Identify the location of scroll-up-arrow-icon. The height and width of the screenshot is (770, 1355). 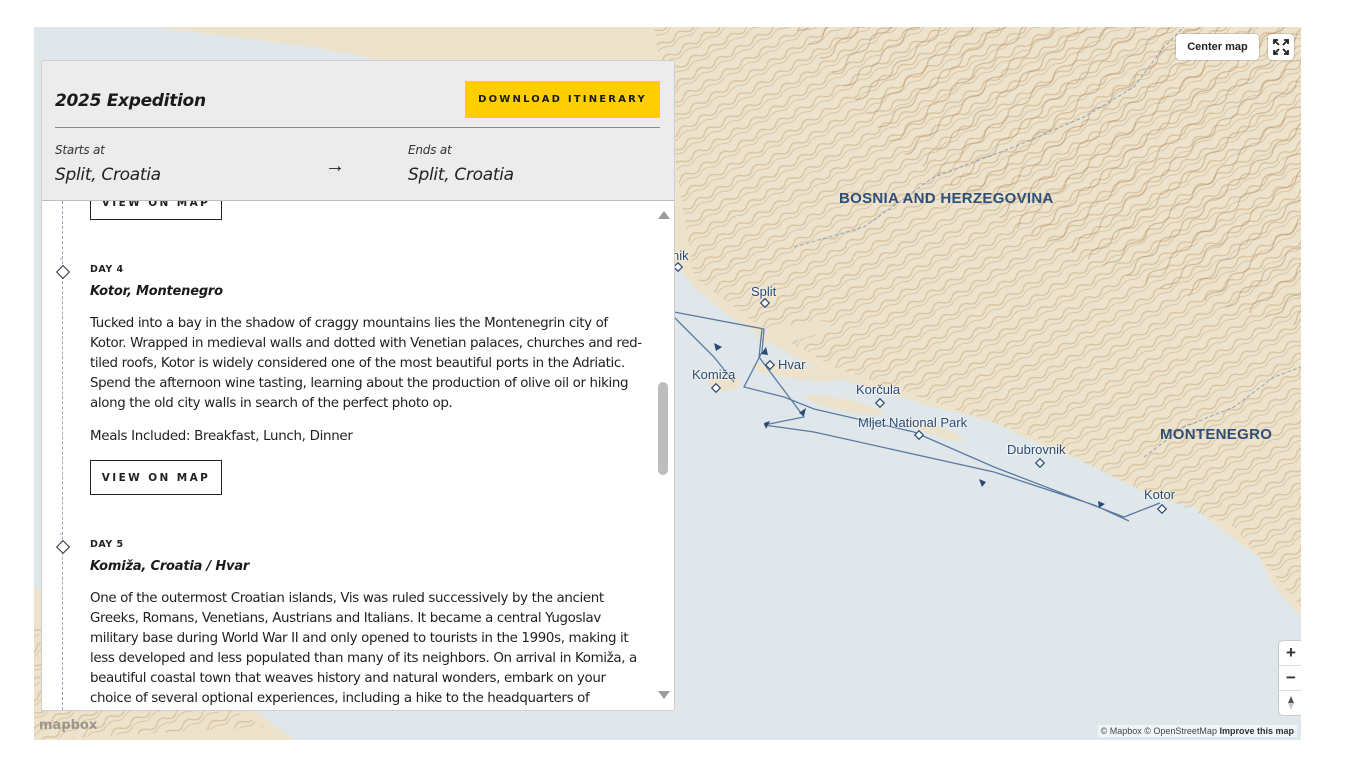
(664, 215).